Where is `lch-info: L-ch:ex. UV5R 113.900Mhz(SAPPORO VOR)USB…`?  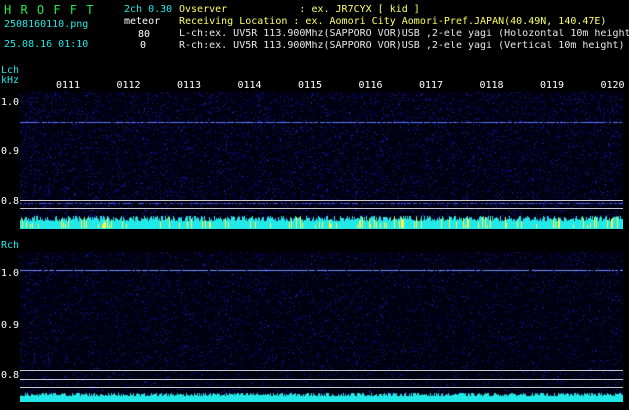 lch-info: L-ch:ex. UV5R 113.900Mhz(SAPPORO VOR)USB… is located at coordinates (404, 34).